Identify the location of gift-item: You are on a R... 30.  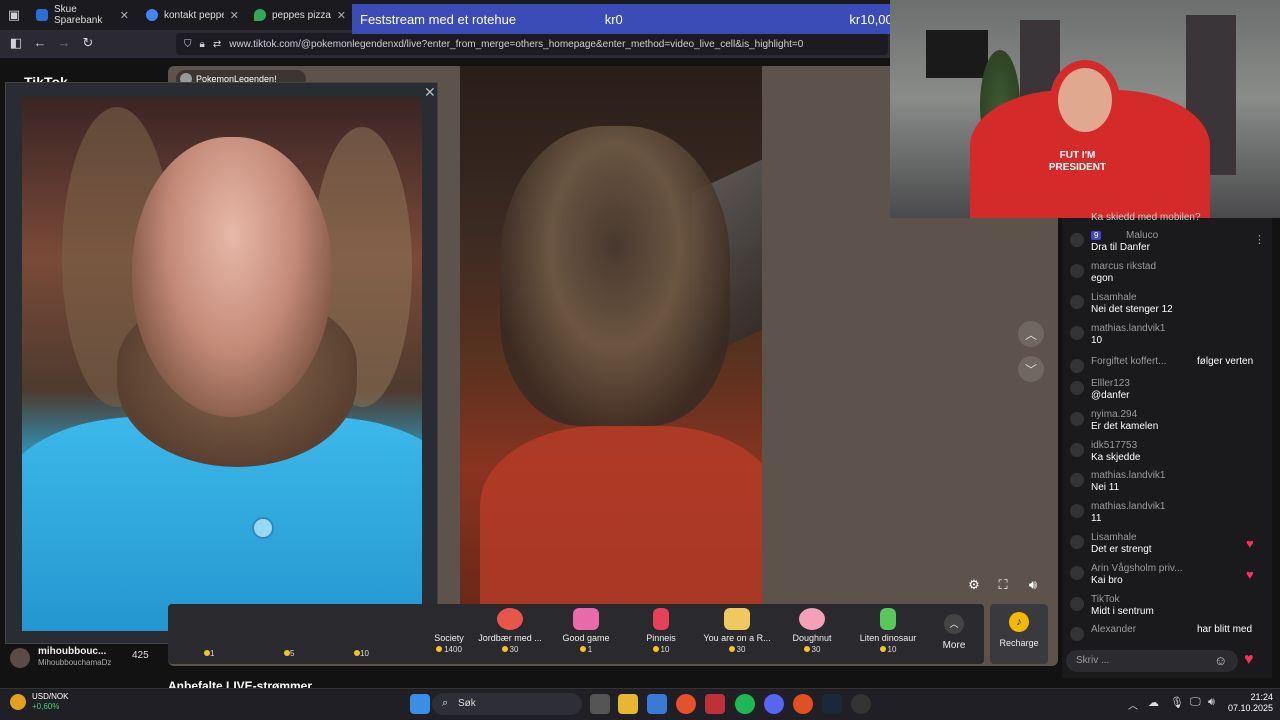
(737, 631).